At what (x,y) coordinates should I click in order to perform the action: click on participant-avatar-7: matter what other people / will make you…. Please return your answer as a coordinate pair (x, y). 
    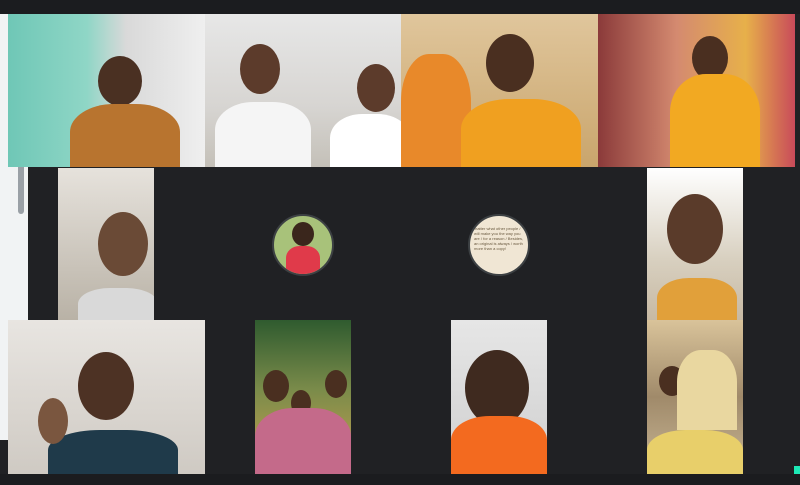
    Looking at the image, I should click on (499, 245).